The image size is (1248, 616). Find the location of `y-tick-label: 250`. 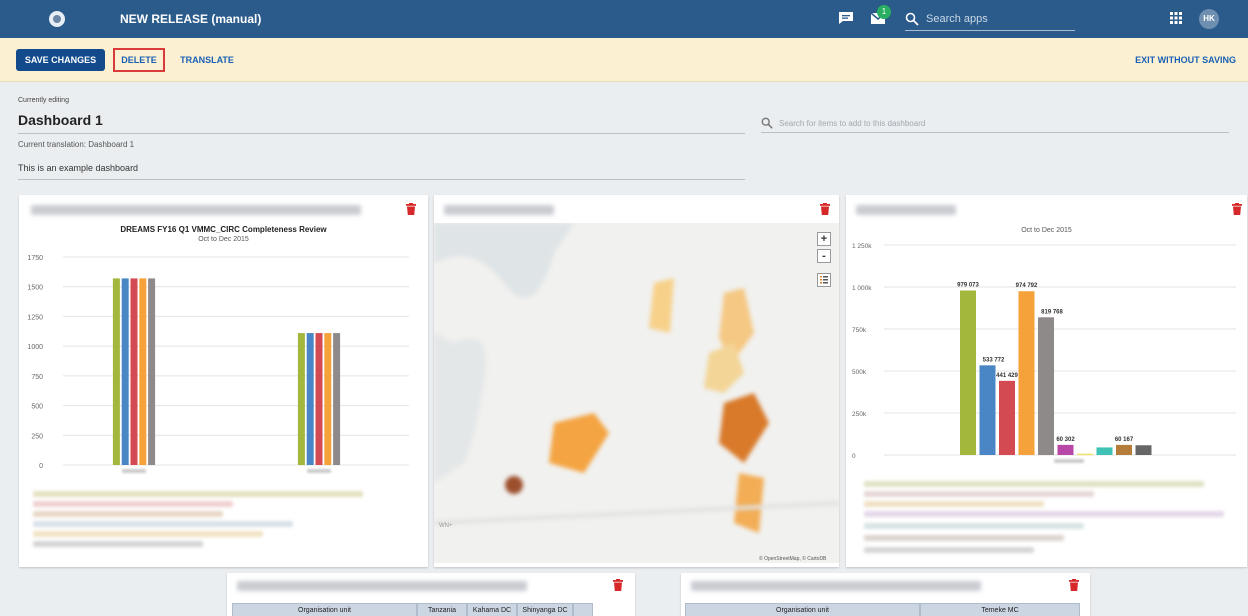

y-tick-label: 250 is located at coordinates (37, 436).